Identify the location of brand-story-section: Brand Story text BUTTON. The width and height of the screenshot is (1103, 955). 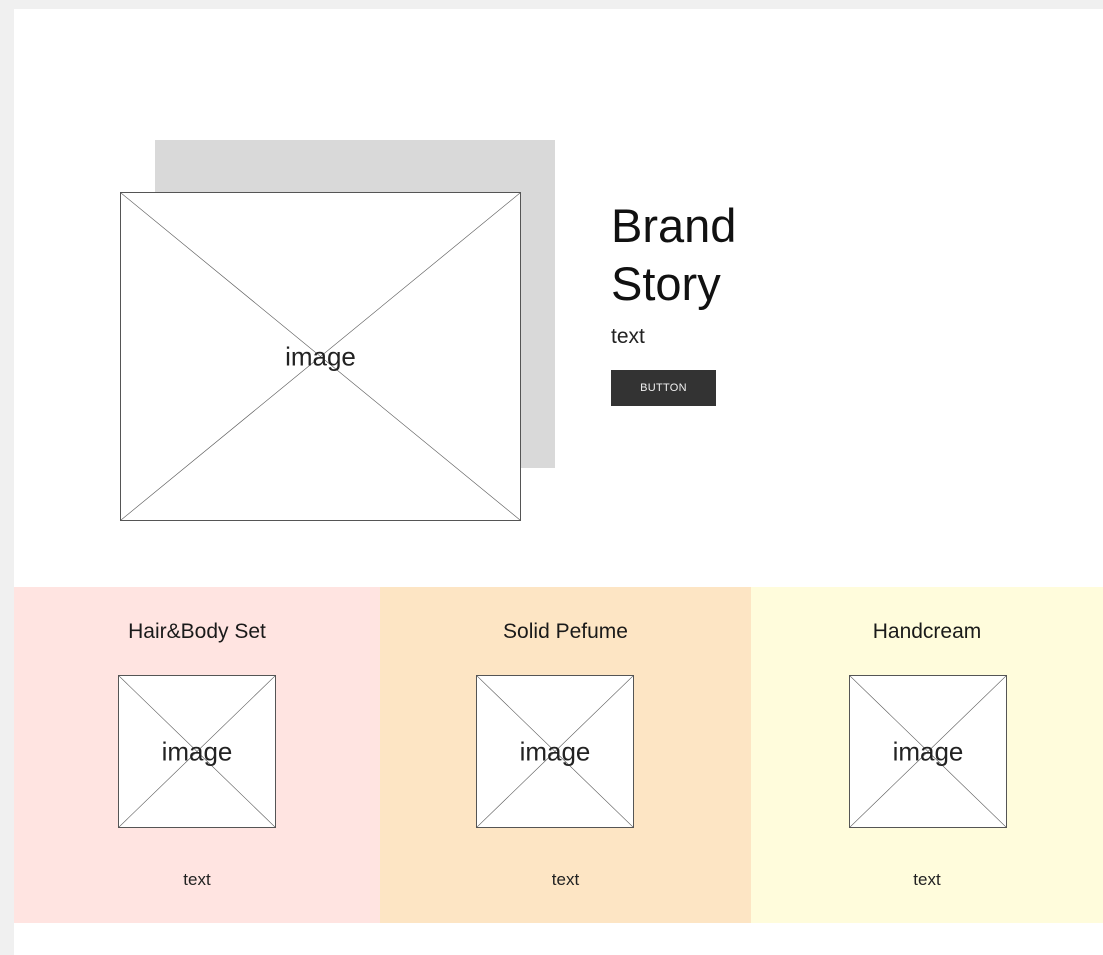
(711, 301).